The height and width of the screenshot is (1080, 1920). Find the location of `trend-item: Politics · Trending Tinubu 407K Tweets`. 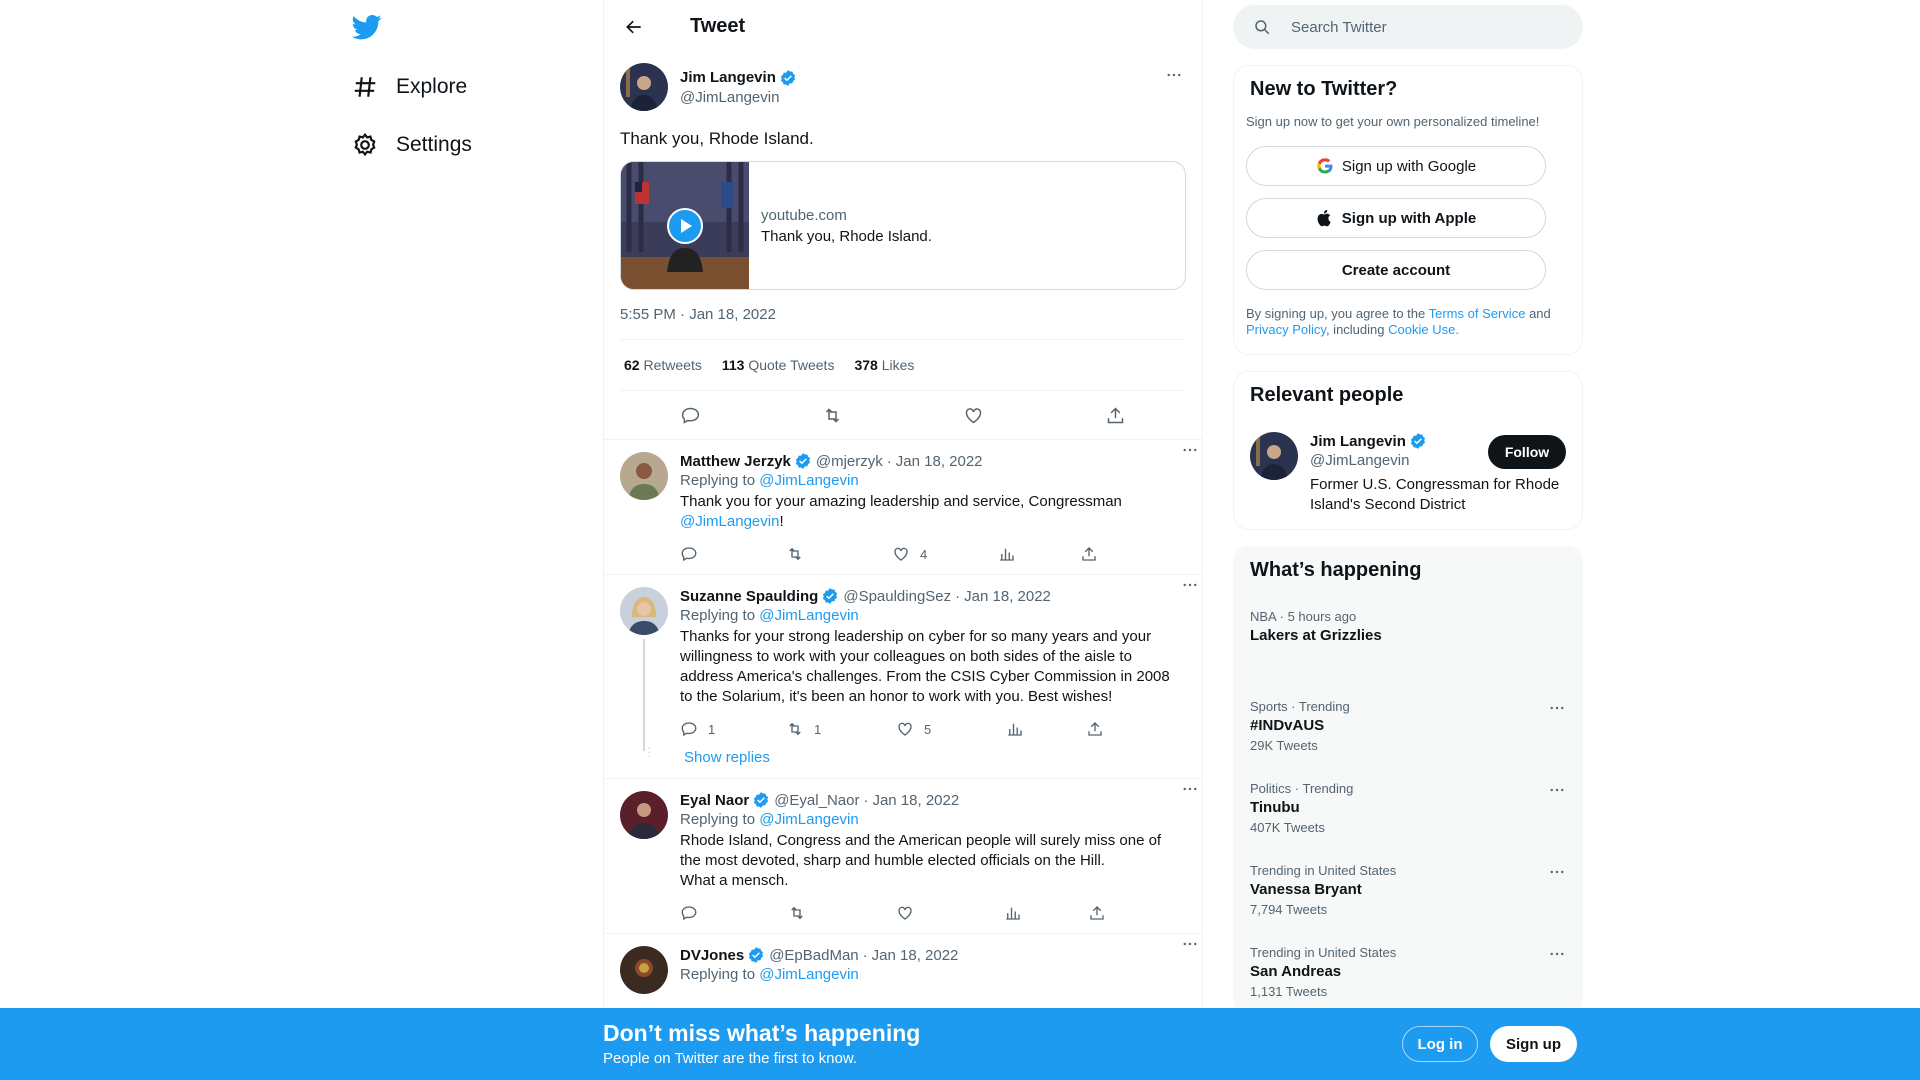

trend-item: Politics · Trending Tinubu 407K Tweets is located at coordinates (1408, 808).